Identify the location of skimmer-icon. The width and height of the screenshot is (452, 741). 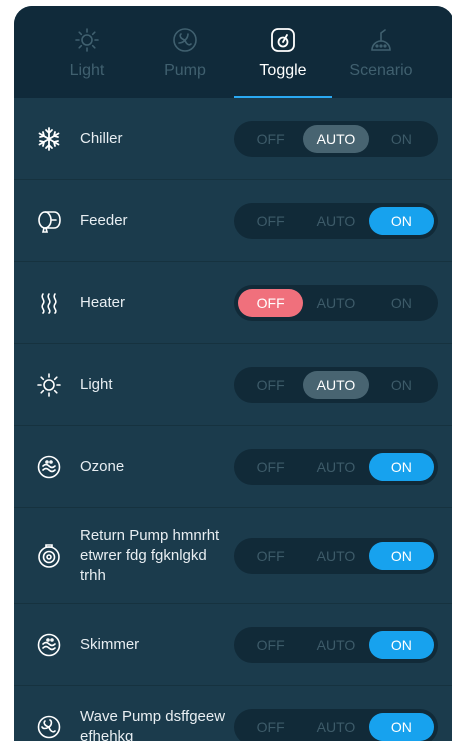
(49, 645).